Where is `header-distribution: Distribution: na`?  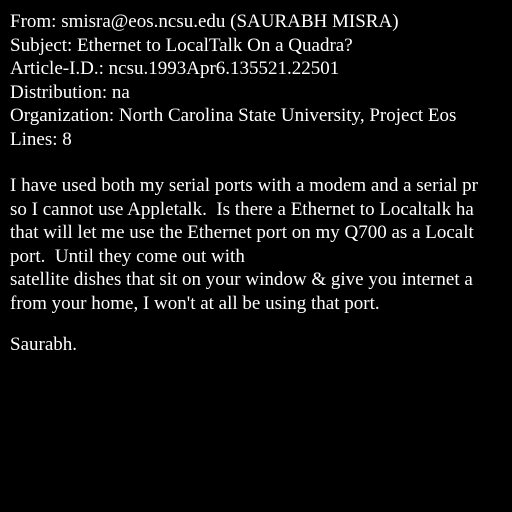
header-distribution: Distribution: na is located at coordinates (70, 92).